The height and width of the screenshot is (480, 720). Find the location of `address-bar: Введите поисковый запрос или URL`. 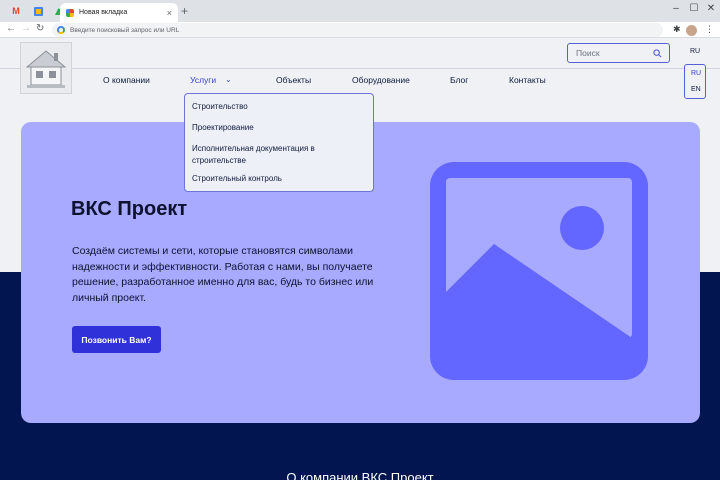

address-bar: Введите поисковый запрос или URL is located at coordinates (357, 30).